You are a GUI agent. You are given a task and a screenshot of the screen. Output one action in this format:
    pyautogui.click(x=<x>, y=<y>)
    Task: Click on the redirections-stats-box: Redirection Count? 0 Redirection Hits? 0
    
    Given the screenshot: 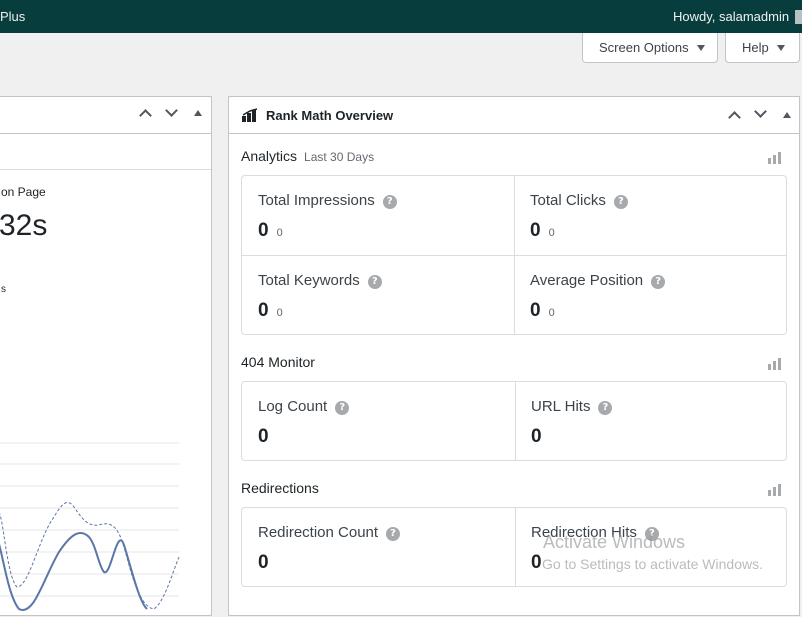 What is the action you would take?
    pyautogui.click(x=514, y=547)
    